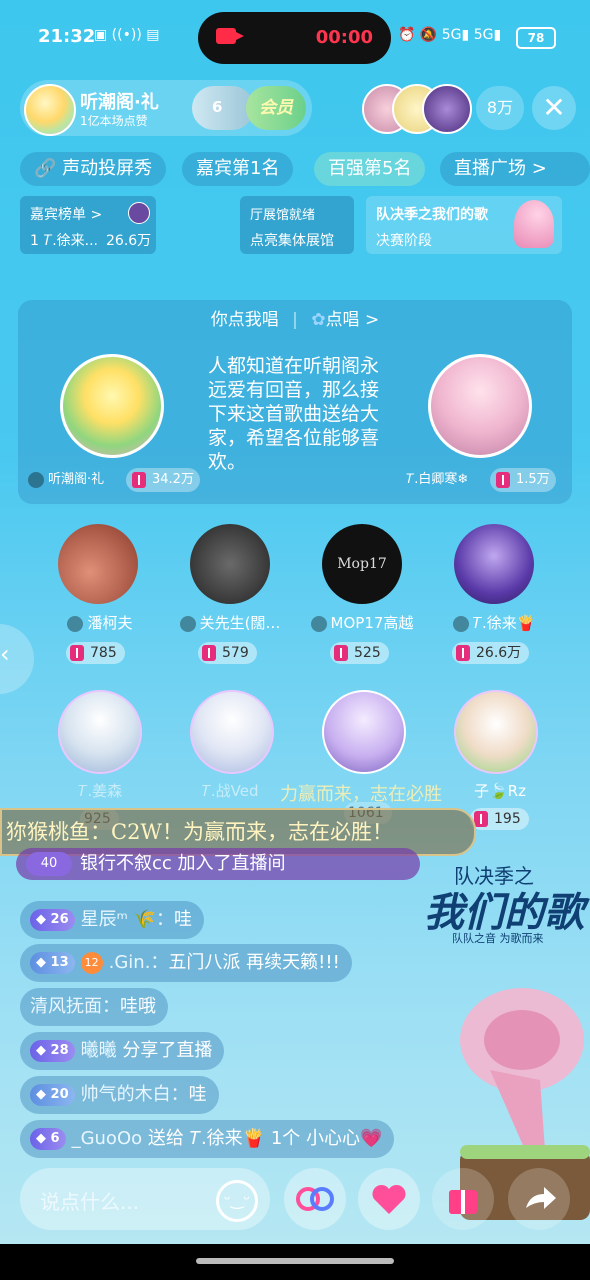 The height and width of the screenshot is (1280, 590). What do you see at coordinates (164, 1050) in the screenshot?
I see `chat-text: 分享了直播` at bounding box center [164, 1050].